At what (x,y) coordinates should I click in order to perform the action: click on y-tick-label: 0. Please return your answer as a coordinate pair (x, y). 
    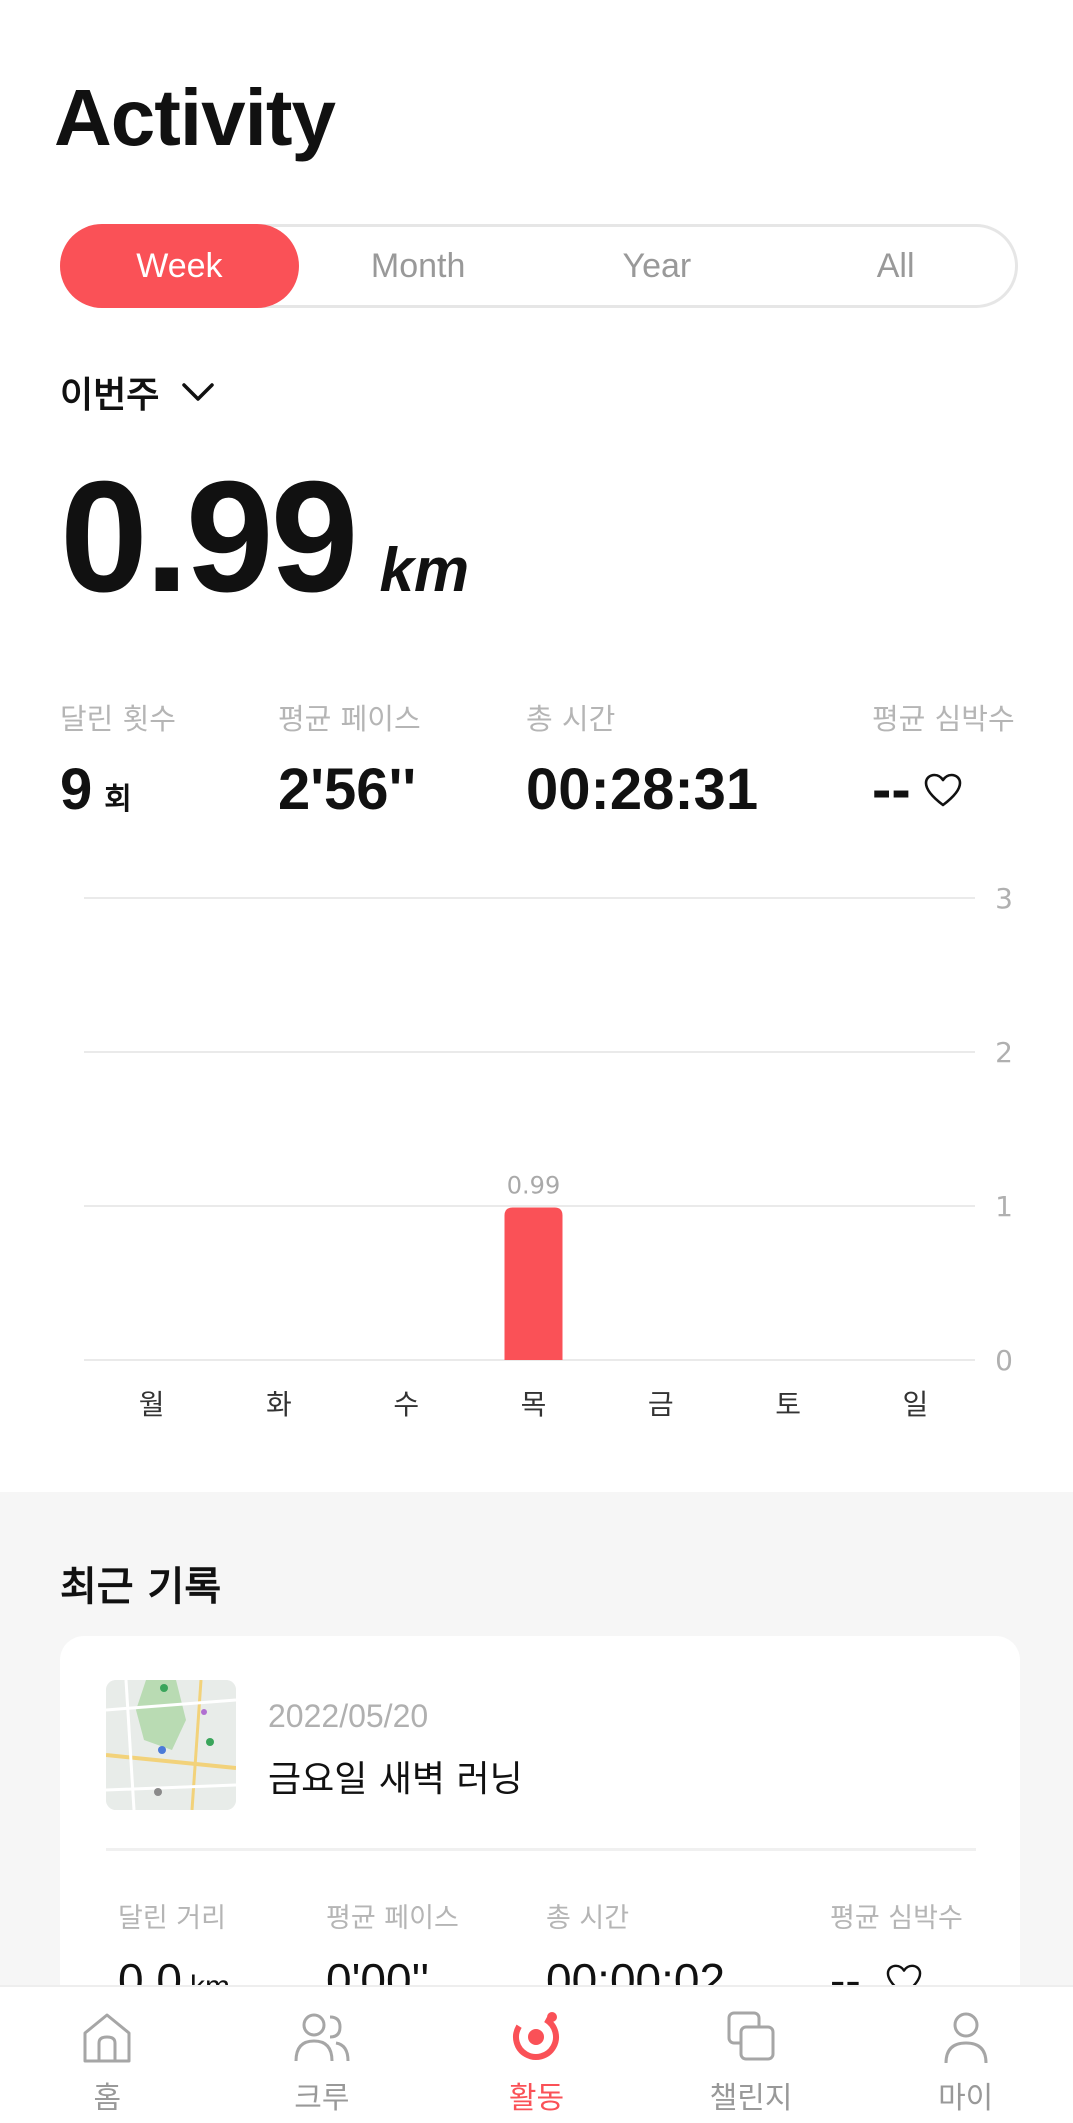
    Looking at the image, I should click on (1004, 1360).